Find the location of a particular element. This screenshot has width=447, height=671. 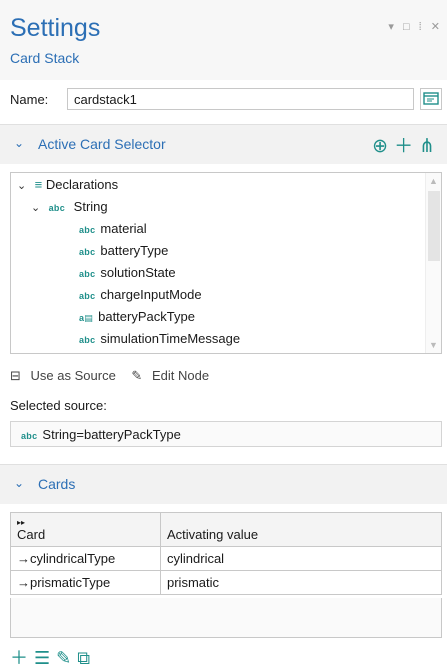

string-type-icon: abc is located at coordinates (57, 208).